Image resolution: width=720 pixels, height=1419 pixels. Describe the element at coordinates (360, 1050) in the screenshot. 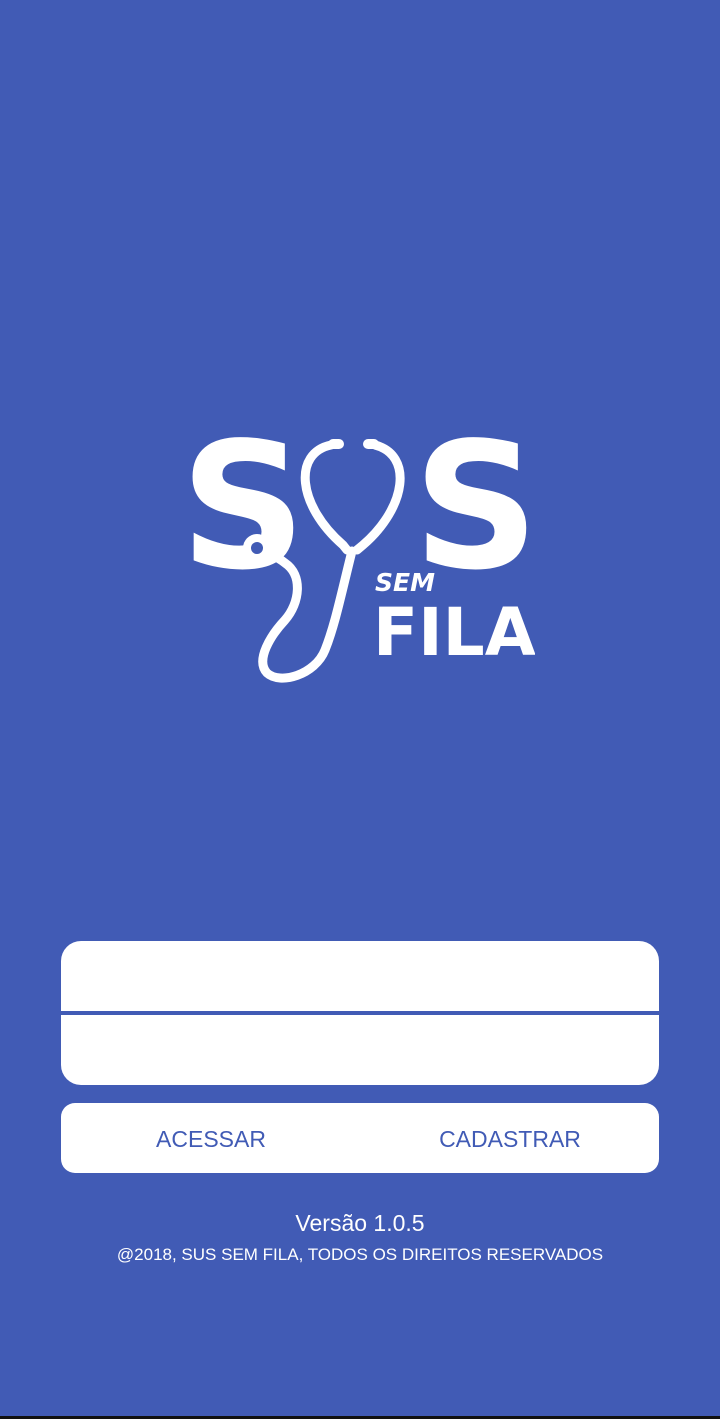

I see `password-field` at that location.